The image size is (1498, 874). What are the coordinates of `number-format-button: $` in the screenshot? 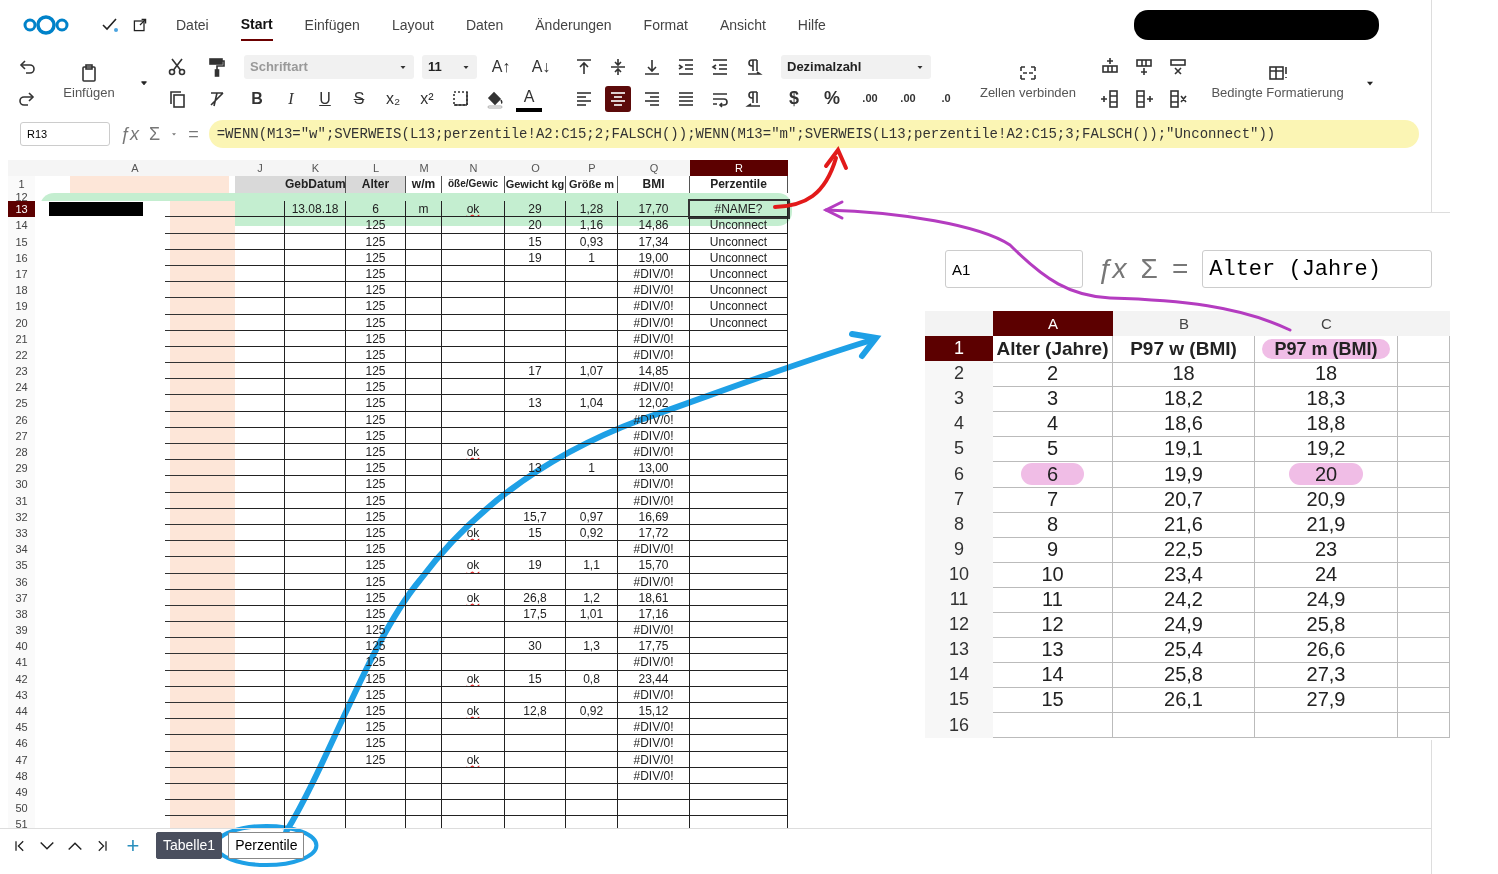 It's located at (794, 98).